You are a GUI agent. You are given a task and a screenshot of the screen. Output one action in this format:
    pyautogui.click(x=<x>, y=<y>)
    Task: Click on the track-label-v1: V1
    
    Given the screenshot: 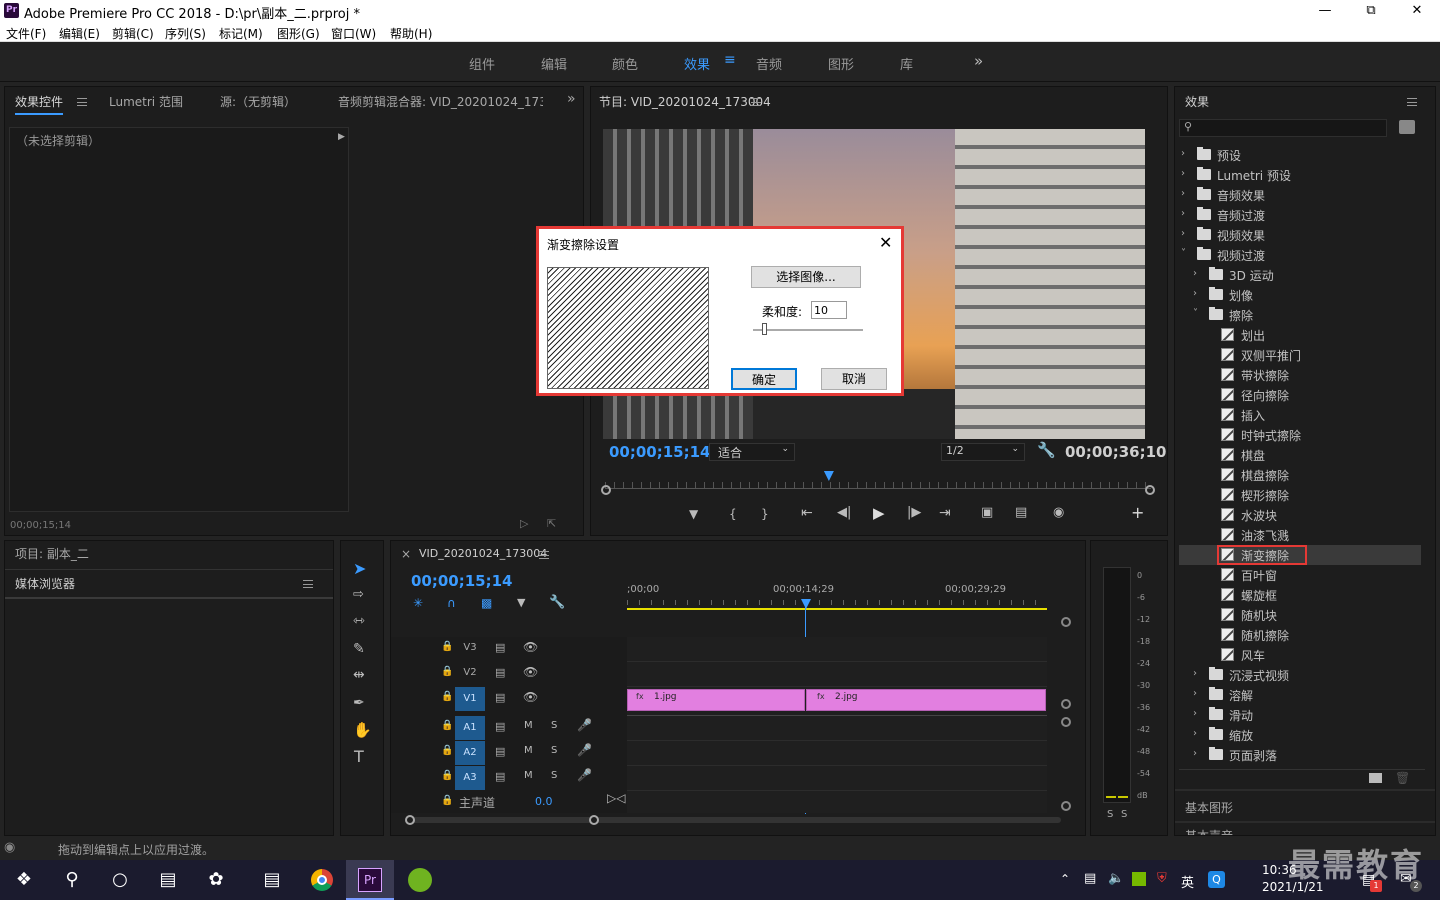 What is the action you would take?
    pyautogui.click(x=470, y=699)
    